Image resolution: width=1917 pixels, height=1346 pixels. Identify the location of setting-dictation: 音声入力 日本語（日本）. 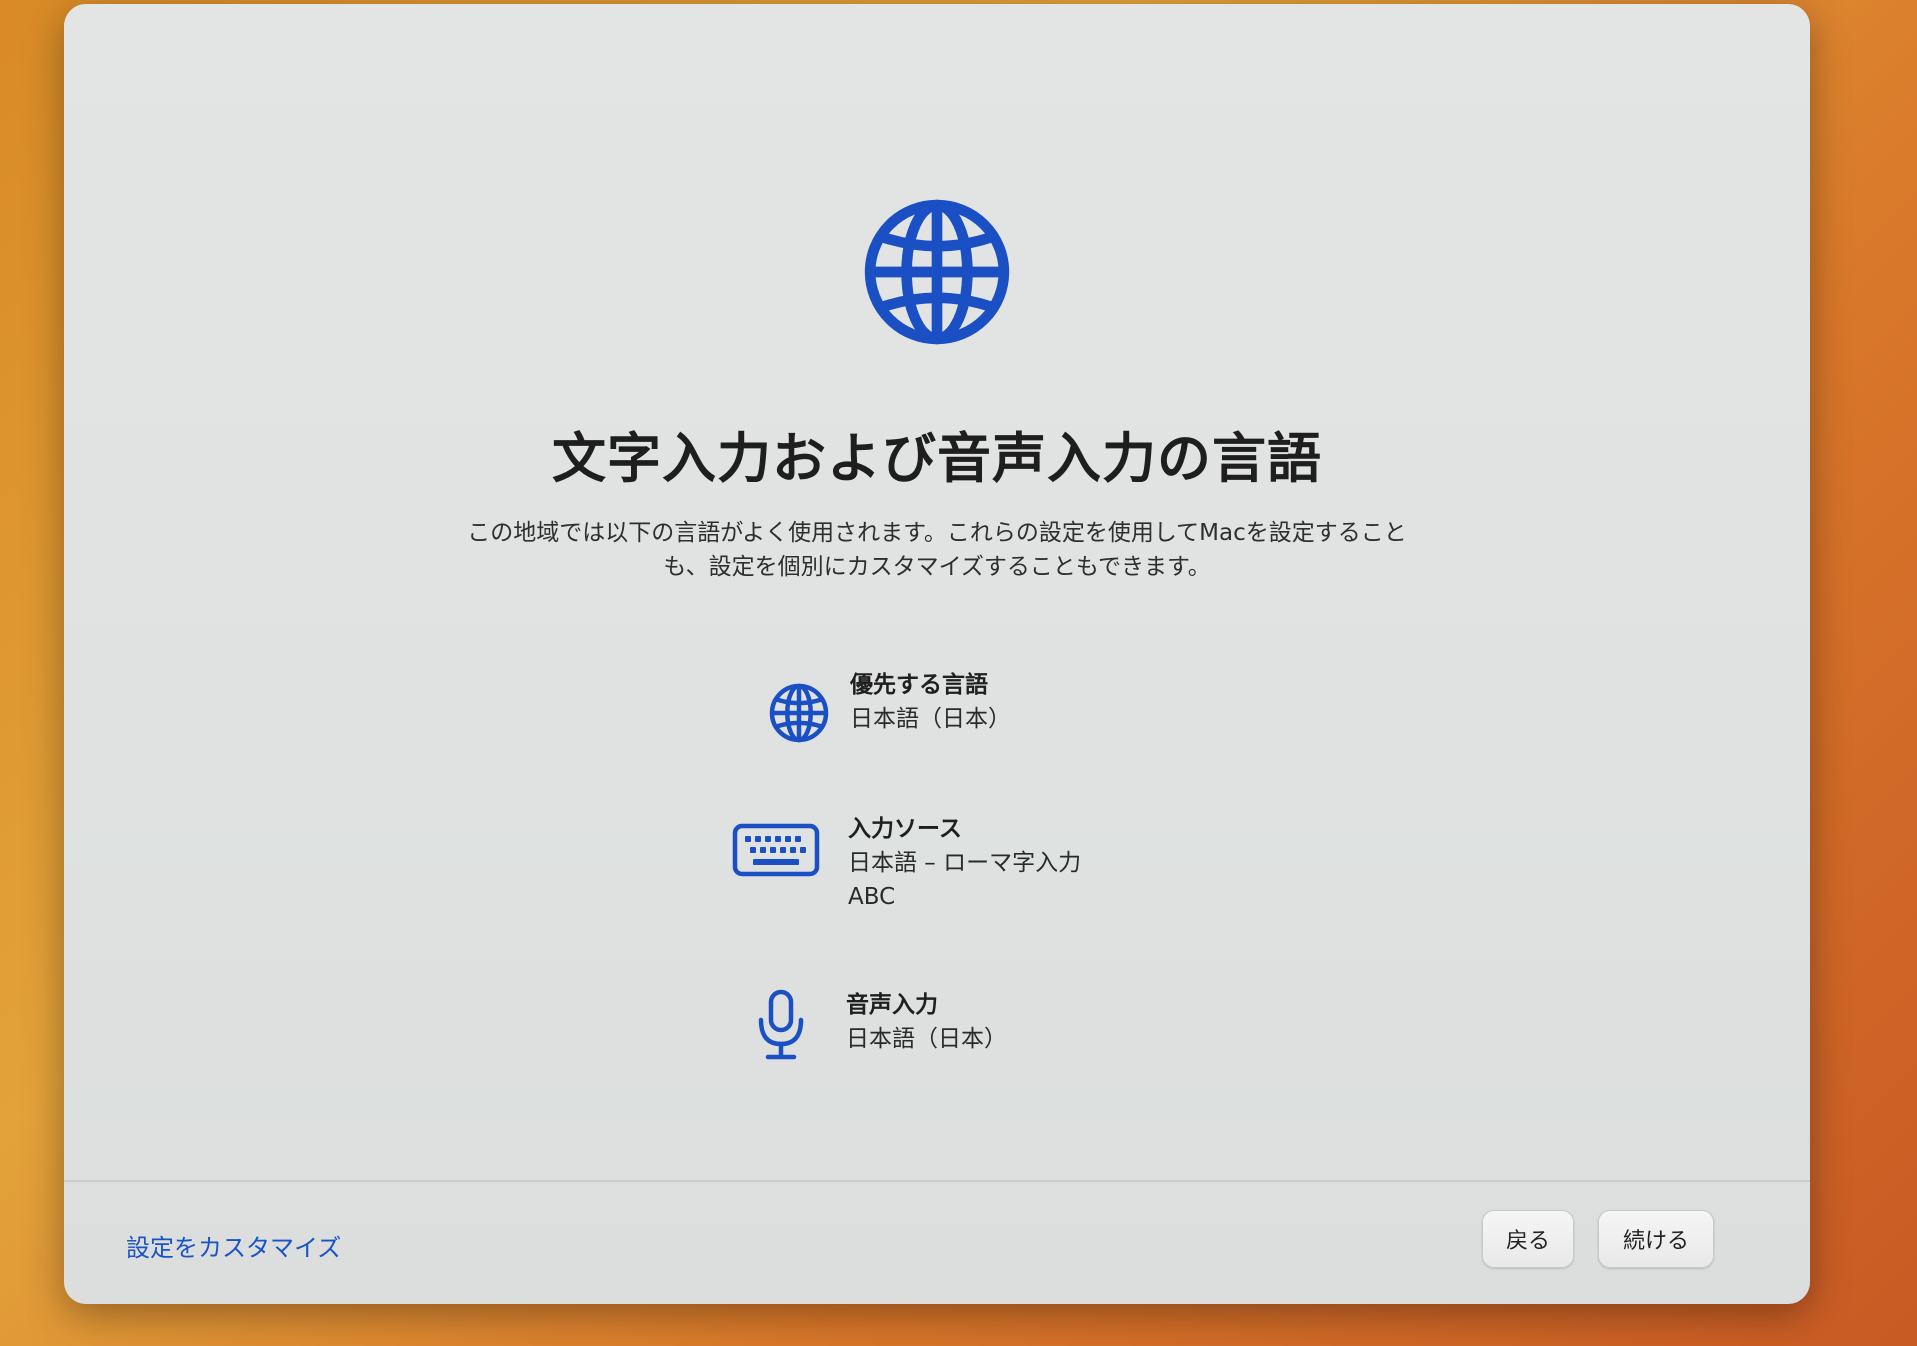
(937, 1038).